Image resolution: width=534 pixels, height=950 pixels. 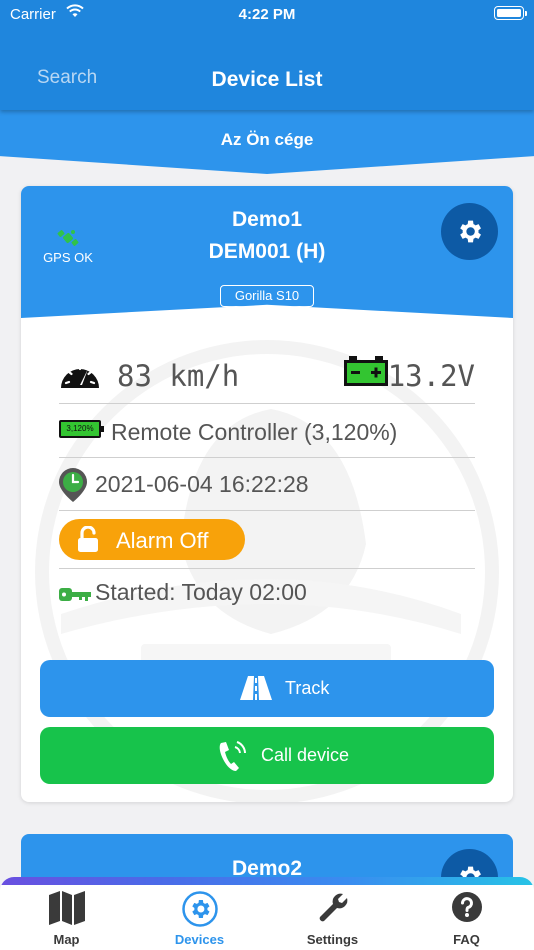 What do you see at coordinates (201, 592) in the screenshot?
I see `engine-status: Started: Today 02:00` at bounding box center [201, 592].